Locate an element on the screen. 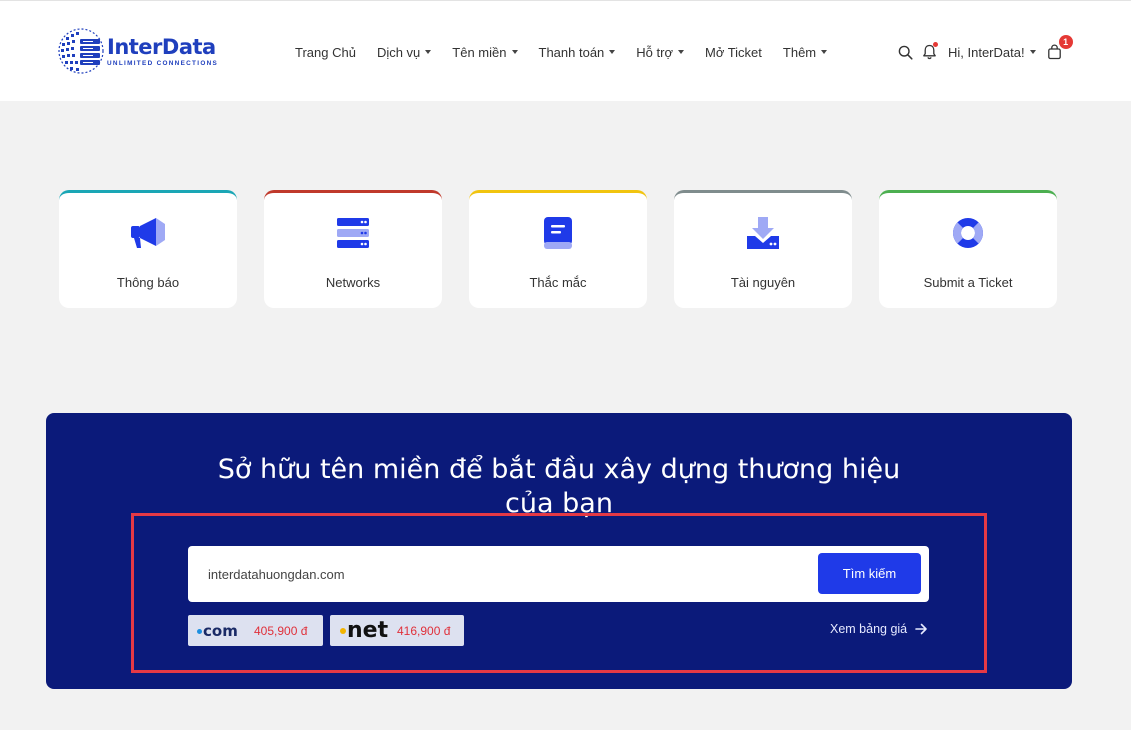 The width and height of the screenshot is (1131, 730). cart-count-badge: 1 is located at coordinates (1065, 42).